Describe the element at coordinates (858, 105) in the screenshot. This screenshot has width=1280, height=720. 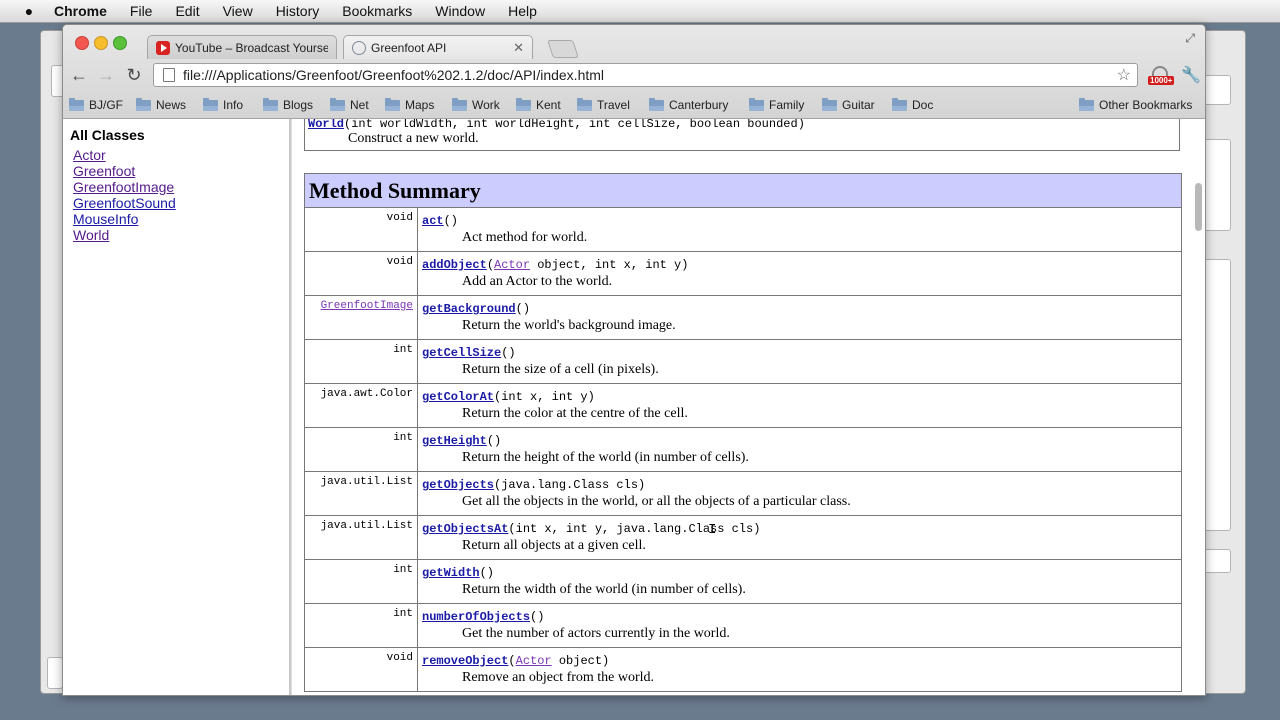
I see `bookmark-label: Guitar` at that location.